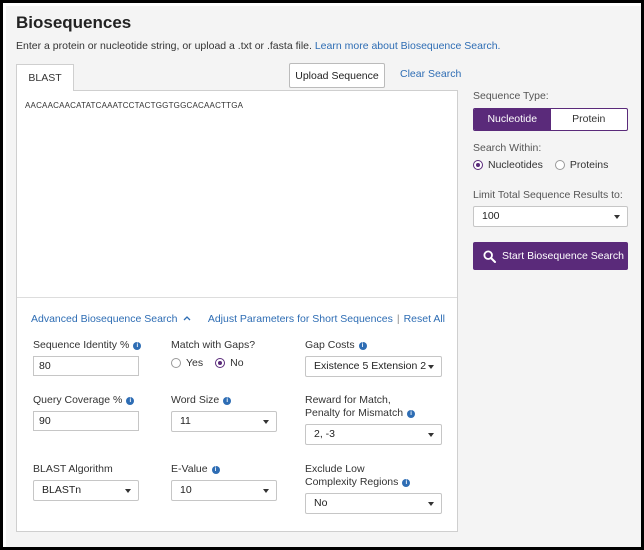 This screenshot has height=550, width=644. I want to click on blast-algorithm-select: BLASTn, so click(86, 490).